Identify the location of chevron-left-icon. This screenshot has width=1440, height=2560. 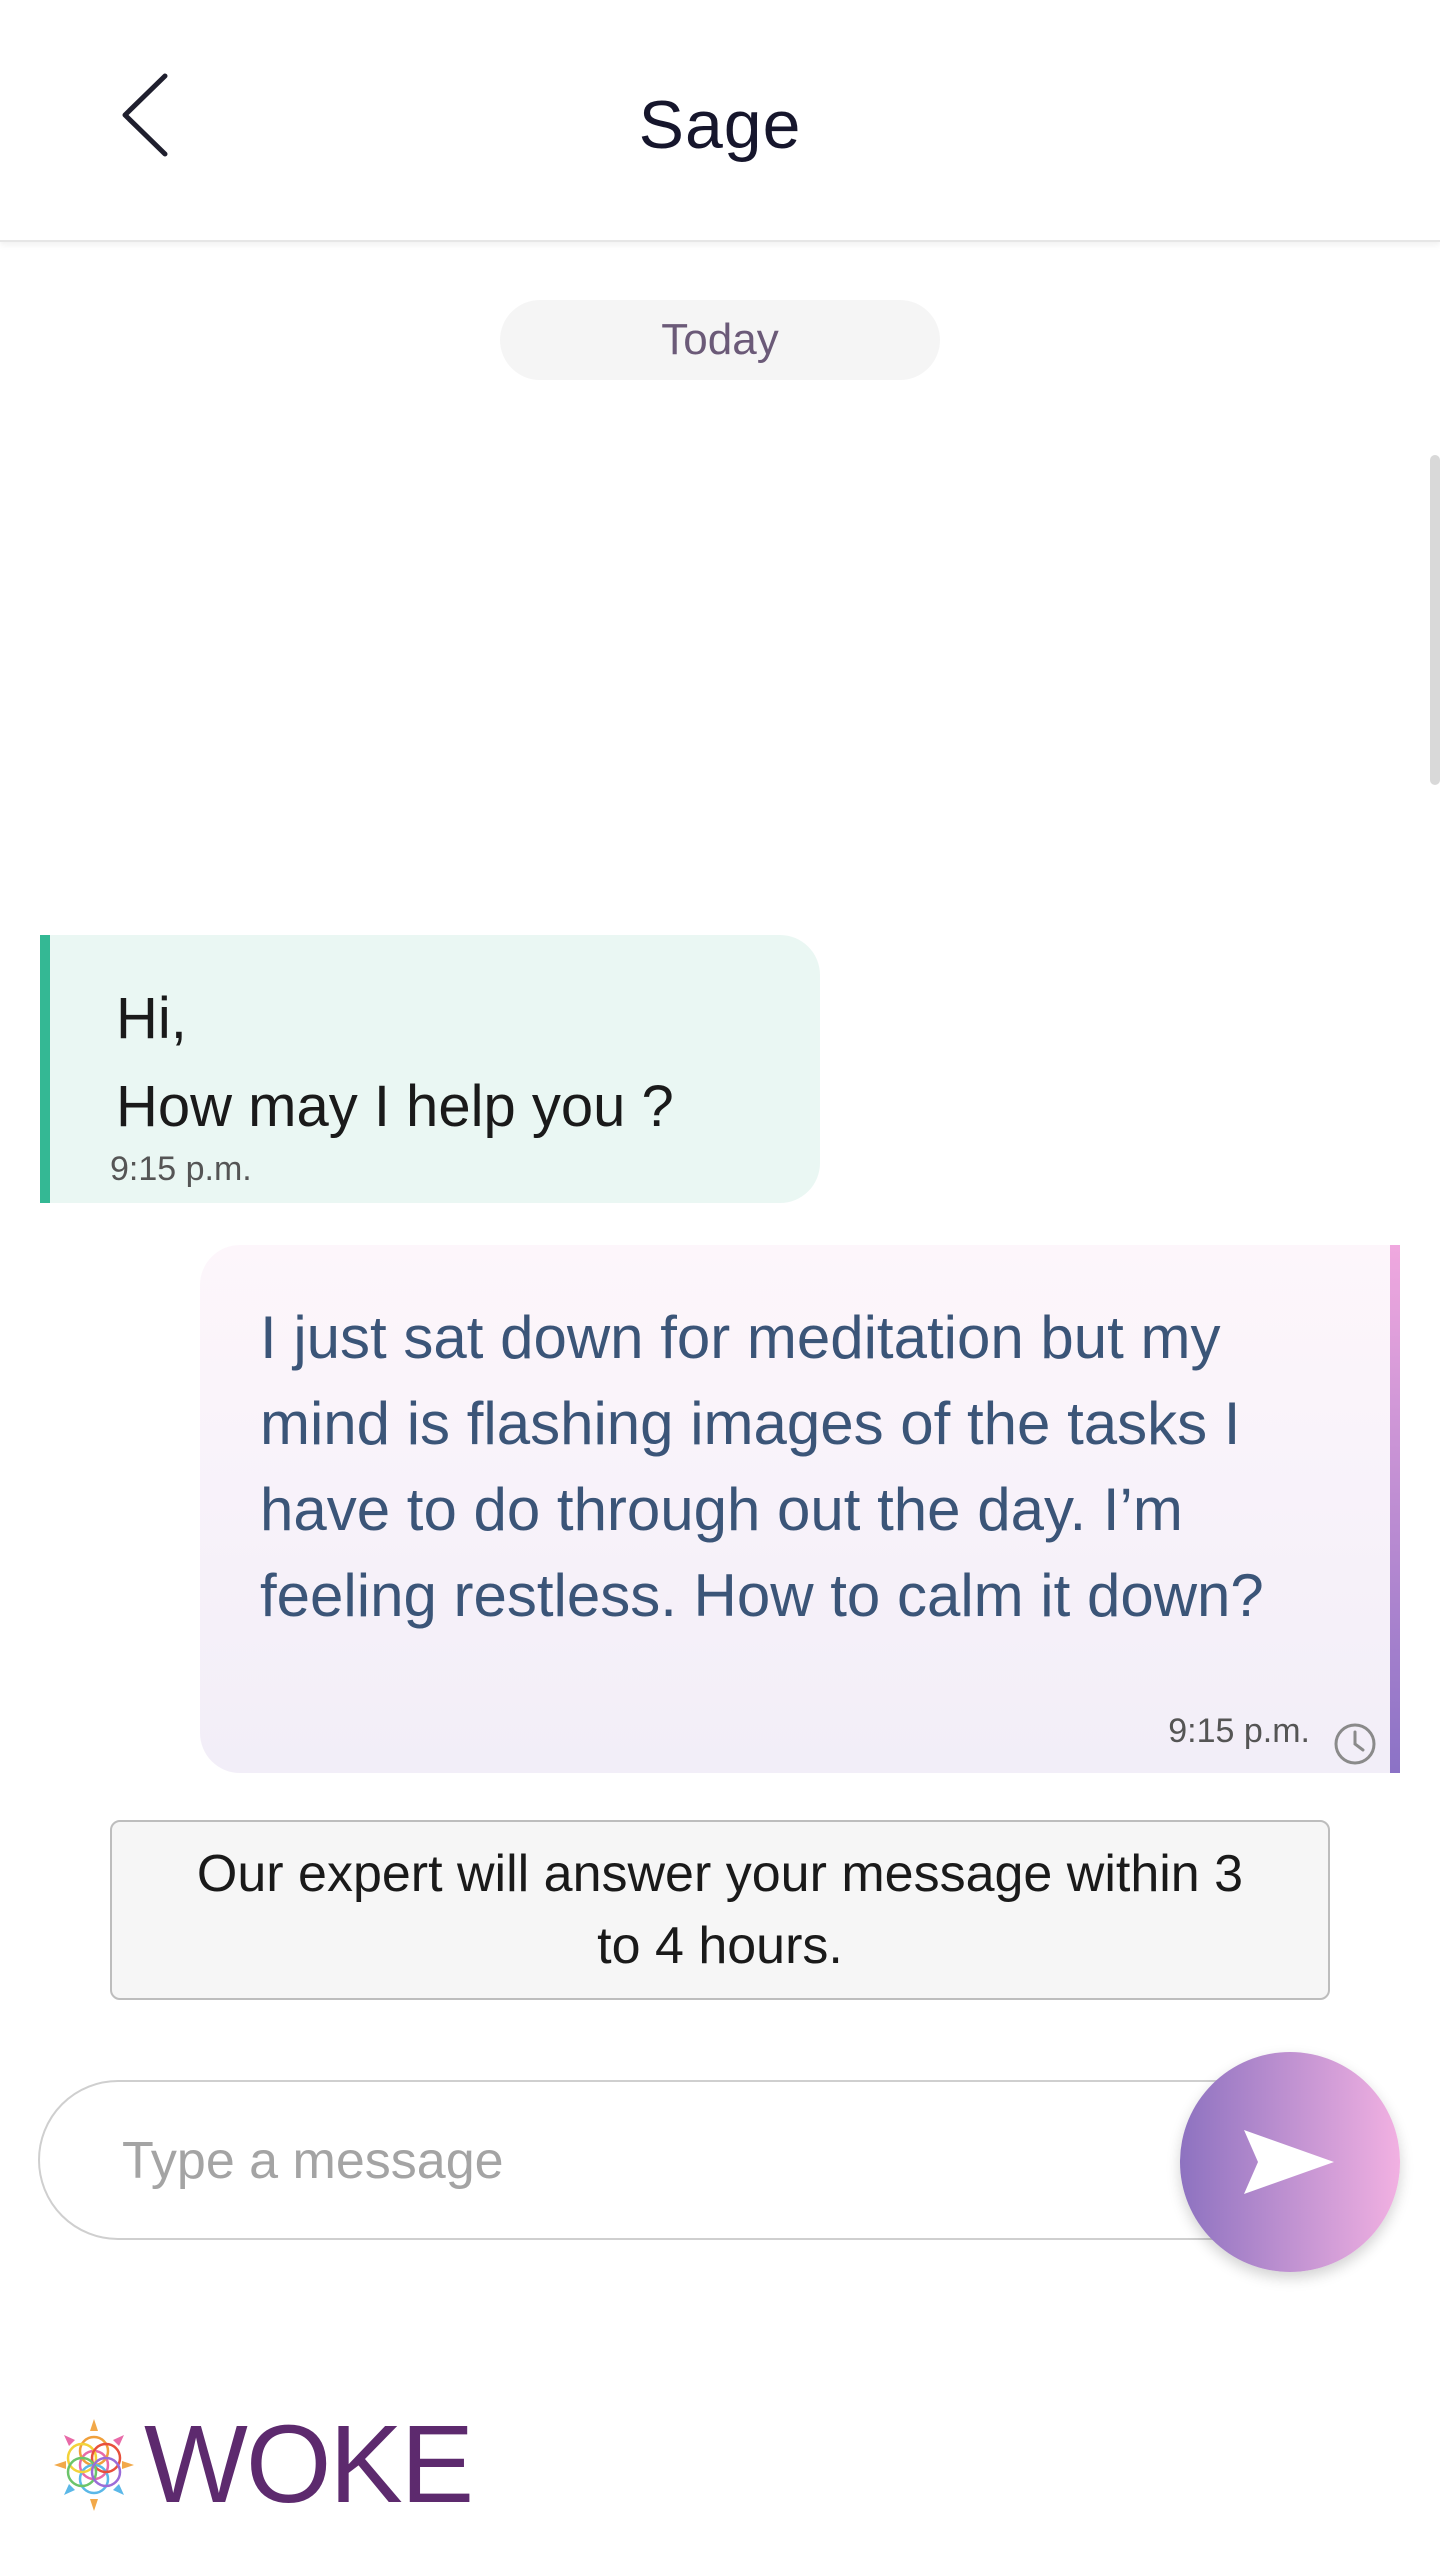
(145, 115).